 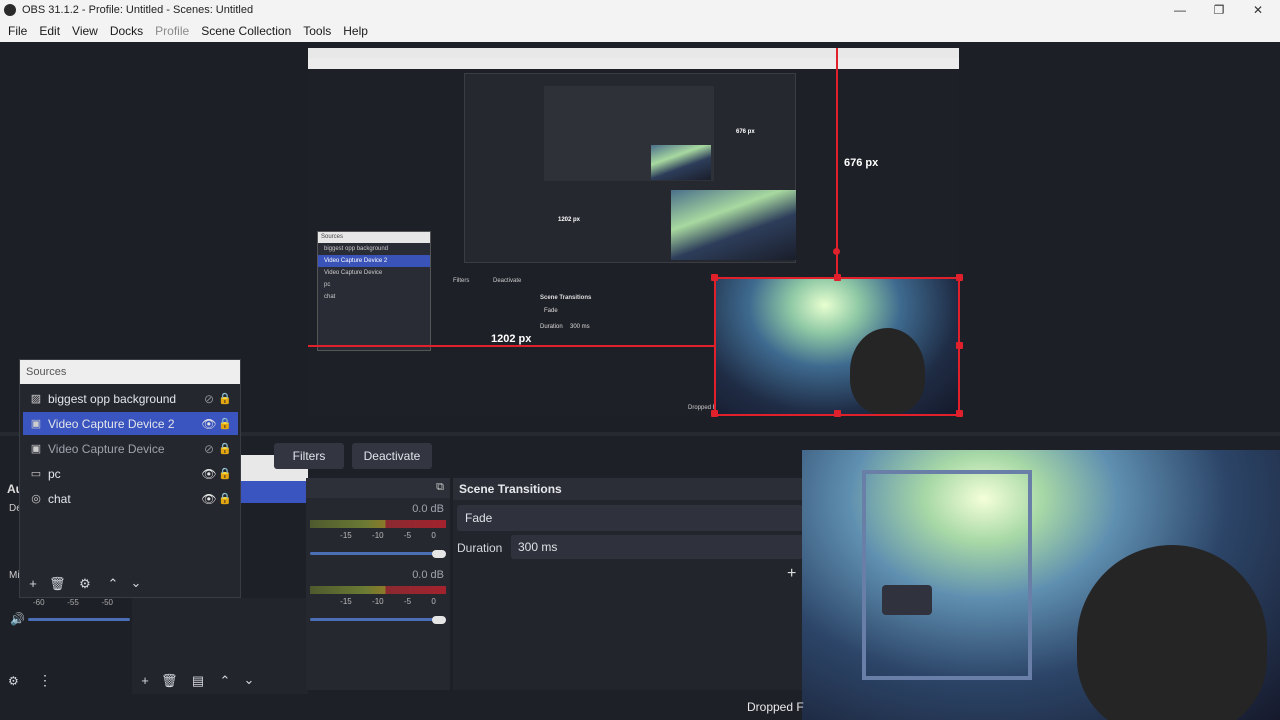 What do you see at coordinates (745, 132) in the screenshot?
I see `nested-measure-vertical: 676 px` at bounding box center [745, 132].